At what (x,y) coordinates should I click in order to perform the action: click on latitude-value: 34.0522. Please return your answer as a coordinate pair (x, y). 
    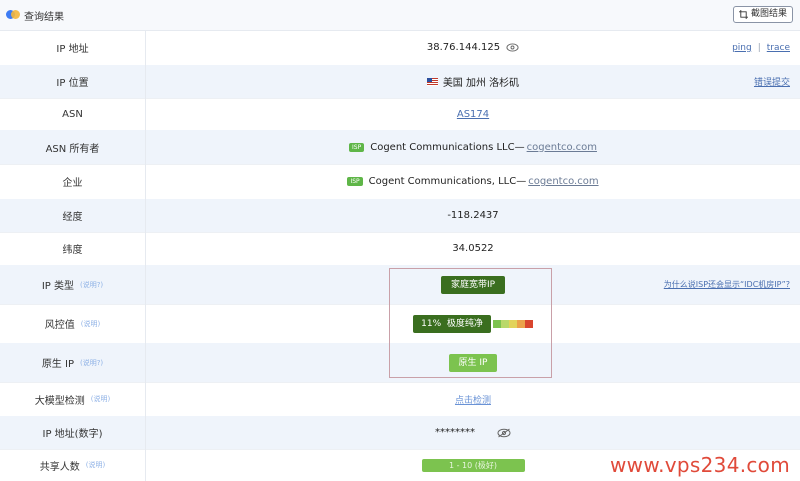
    Looking at the image, I should click on (473, 248).